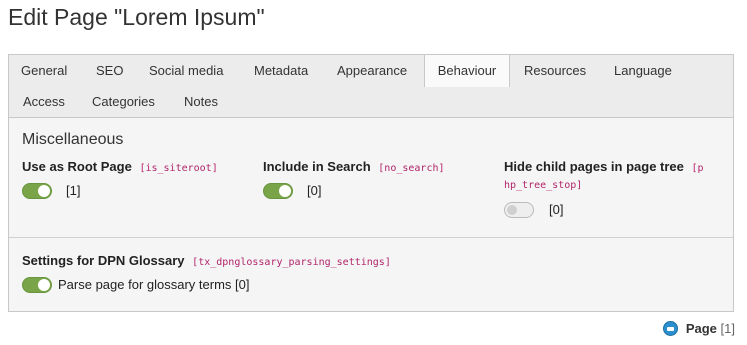  I want to click on page-title: Edit Page "Lorem Ipsum", so click(136, 17).